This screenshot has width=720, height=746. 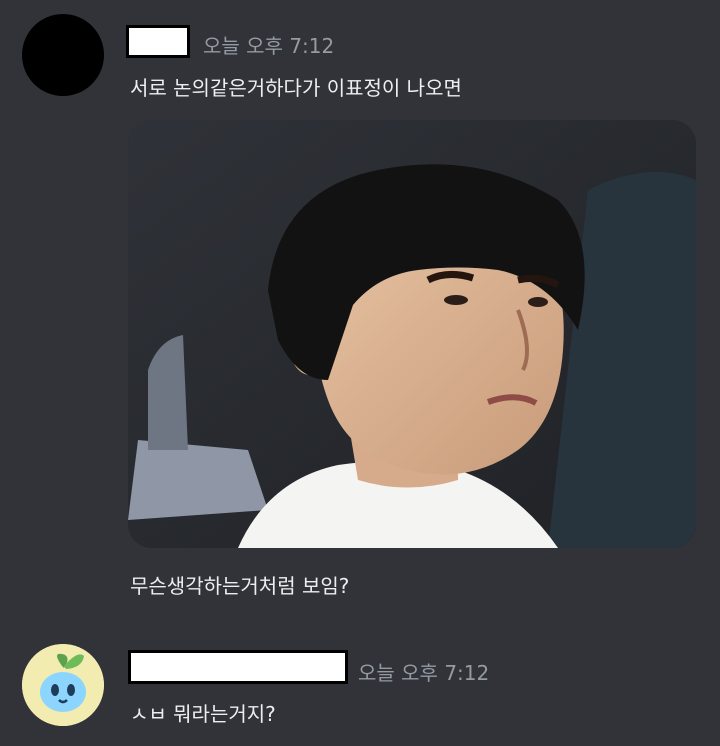 I want to click on message-timestamp-1: 오늘 오후 7:12, so click(x=269, y=46).